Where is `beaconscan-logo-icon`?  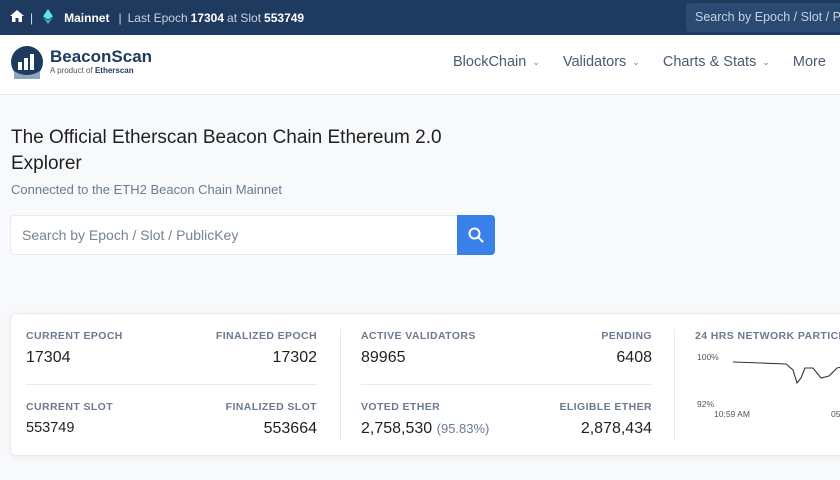
beaconscan-logo-icon is located at coordinates (27, 62).